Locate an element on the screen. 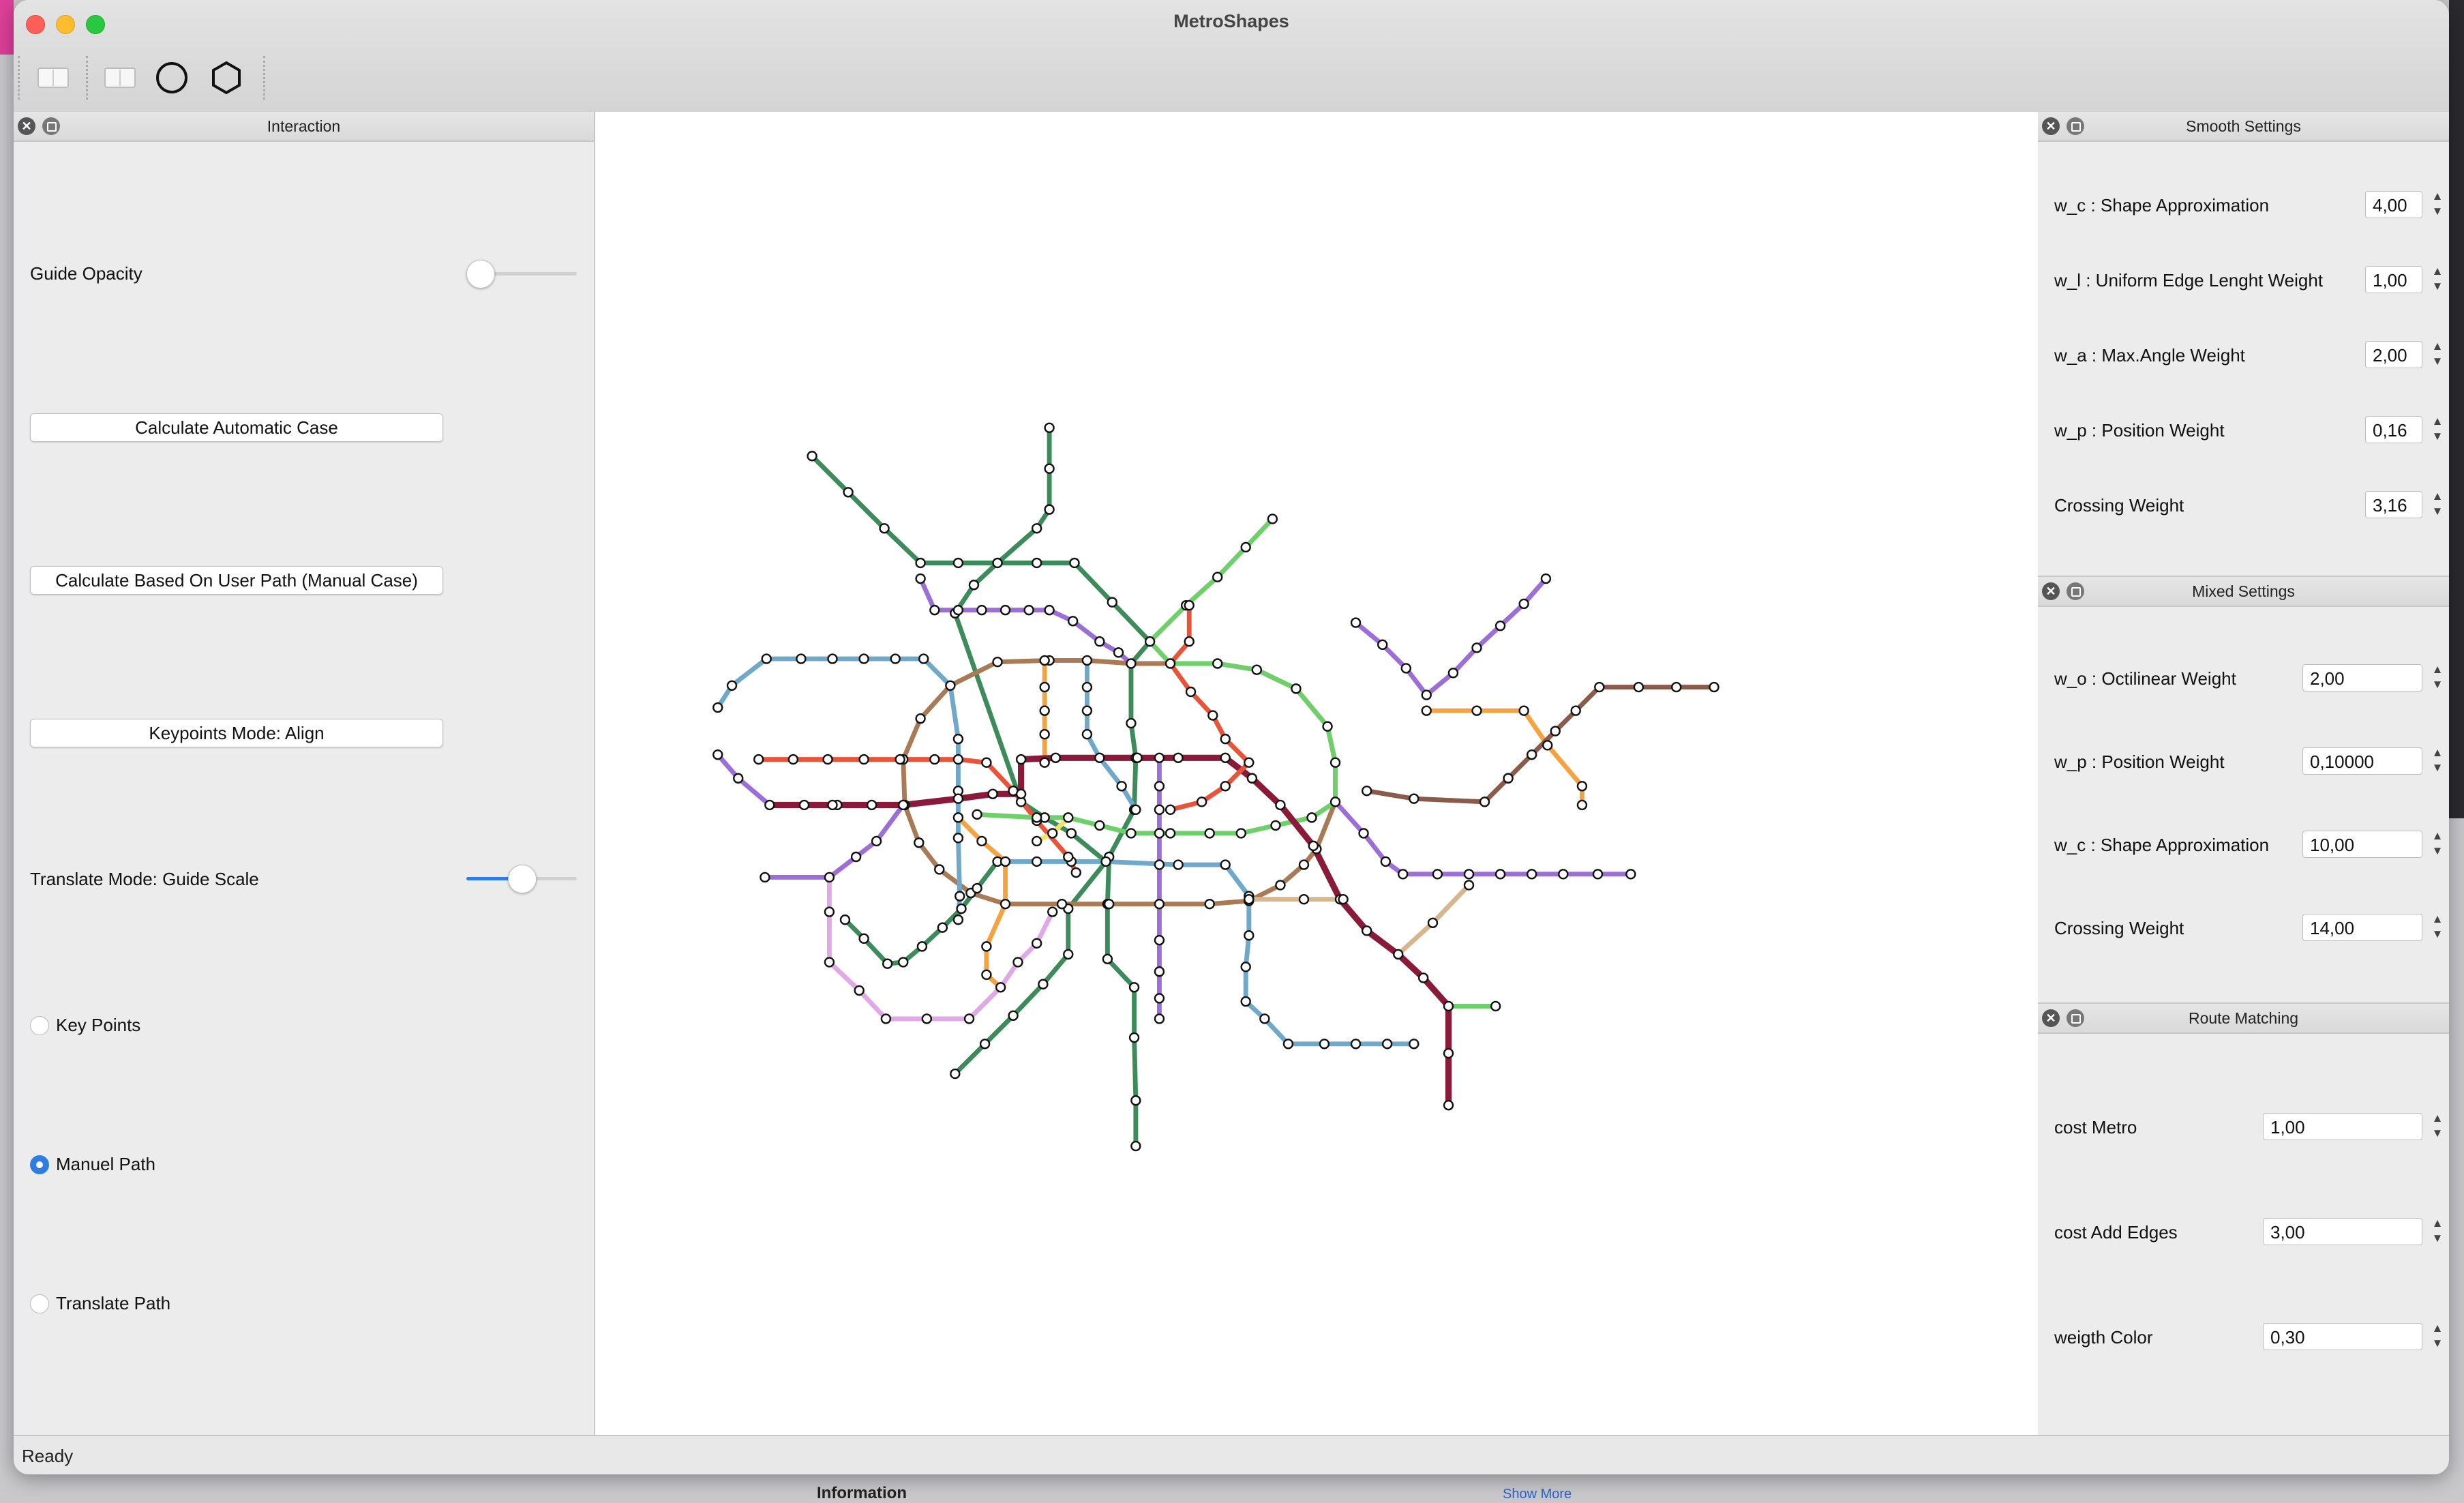  setting-spinbox: 4,00 ▲ ▼ is located at coordinates (2404, 204).